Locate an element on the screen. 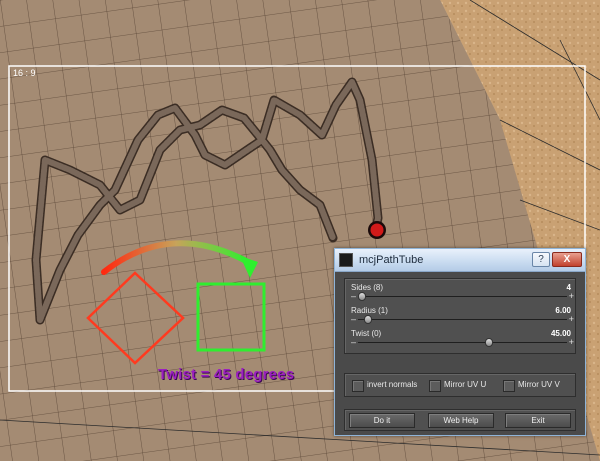 The width and height of the screenshot is (600, 461). radius-minus: – is located at coordinates (353, 319).